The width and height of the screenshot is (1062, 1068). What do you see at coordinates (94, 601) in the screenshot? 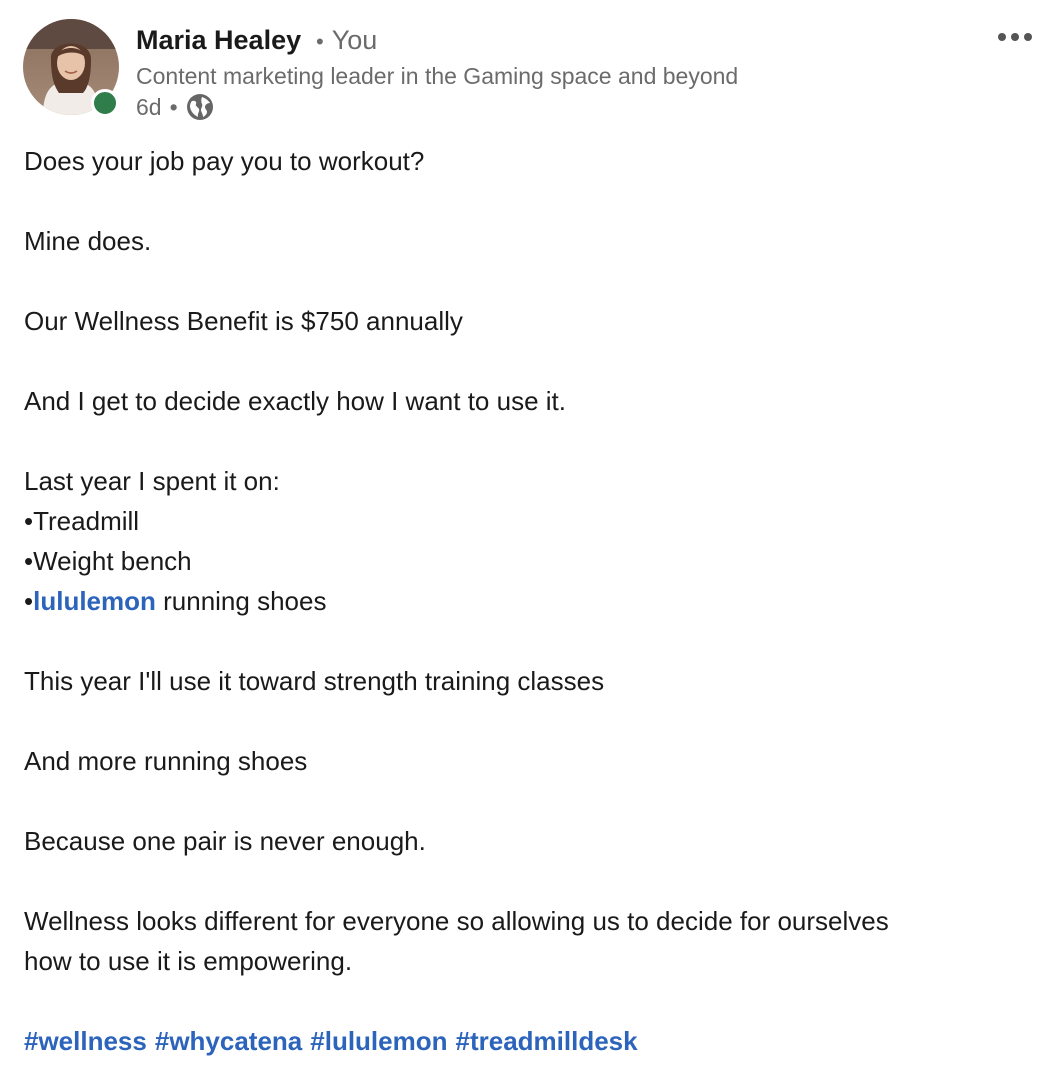
I see `company-mention-link: lululemon` at bounding box center [94, 601].